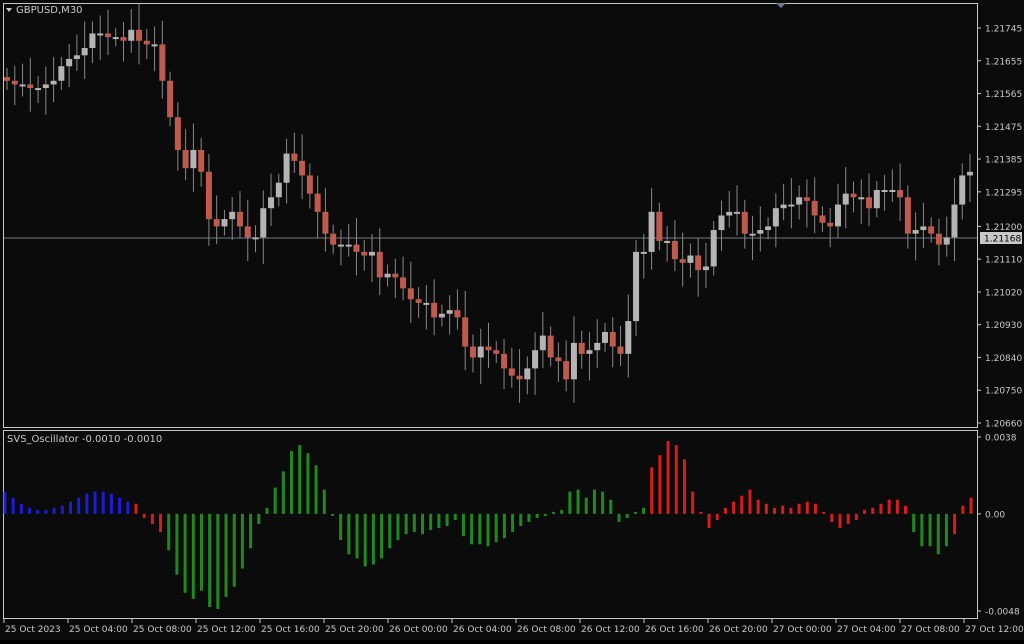 This screenshot has width=1024, height=644. Describe the element at coordinates (9, 10) in the screenshot. I see `dropdown-triangle-icon` at that location.